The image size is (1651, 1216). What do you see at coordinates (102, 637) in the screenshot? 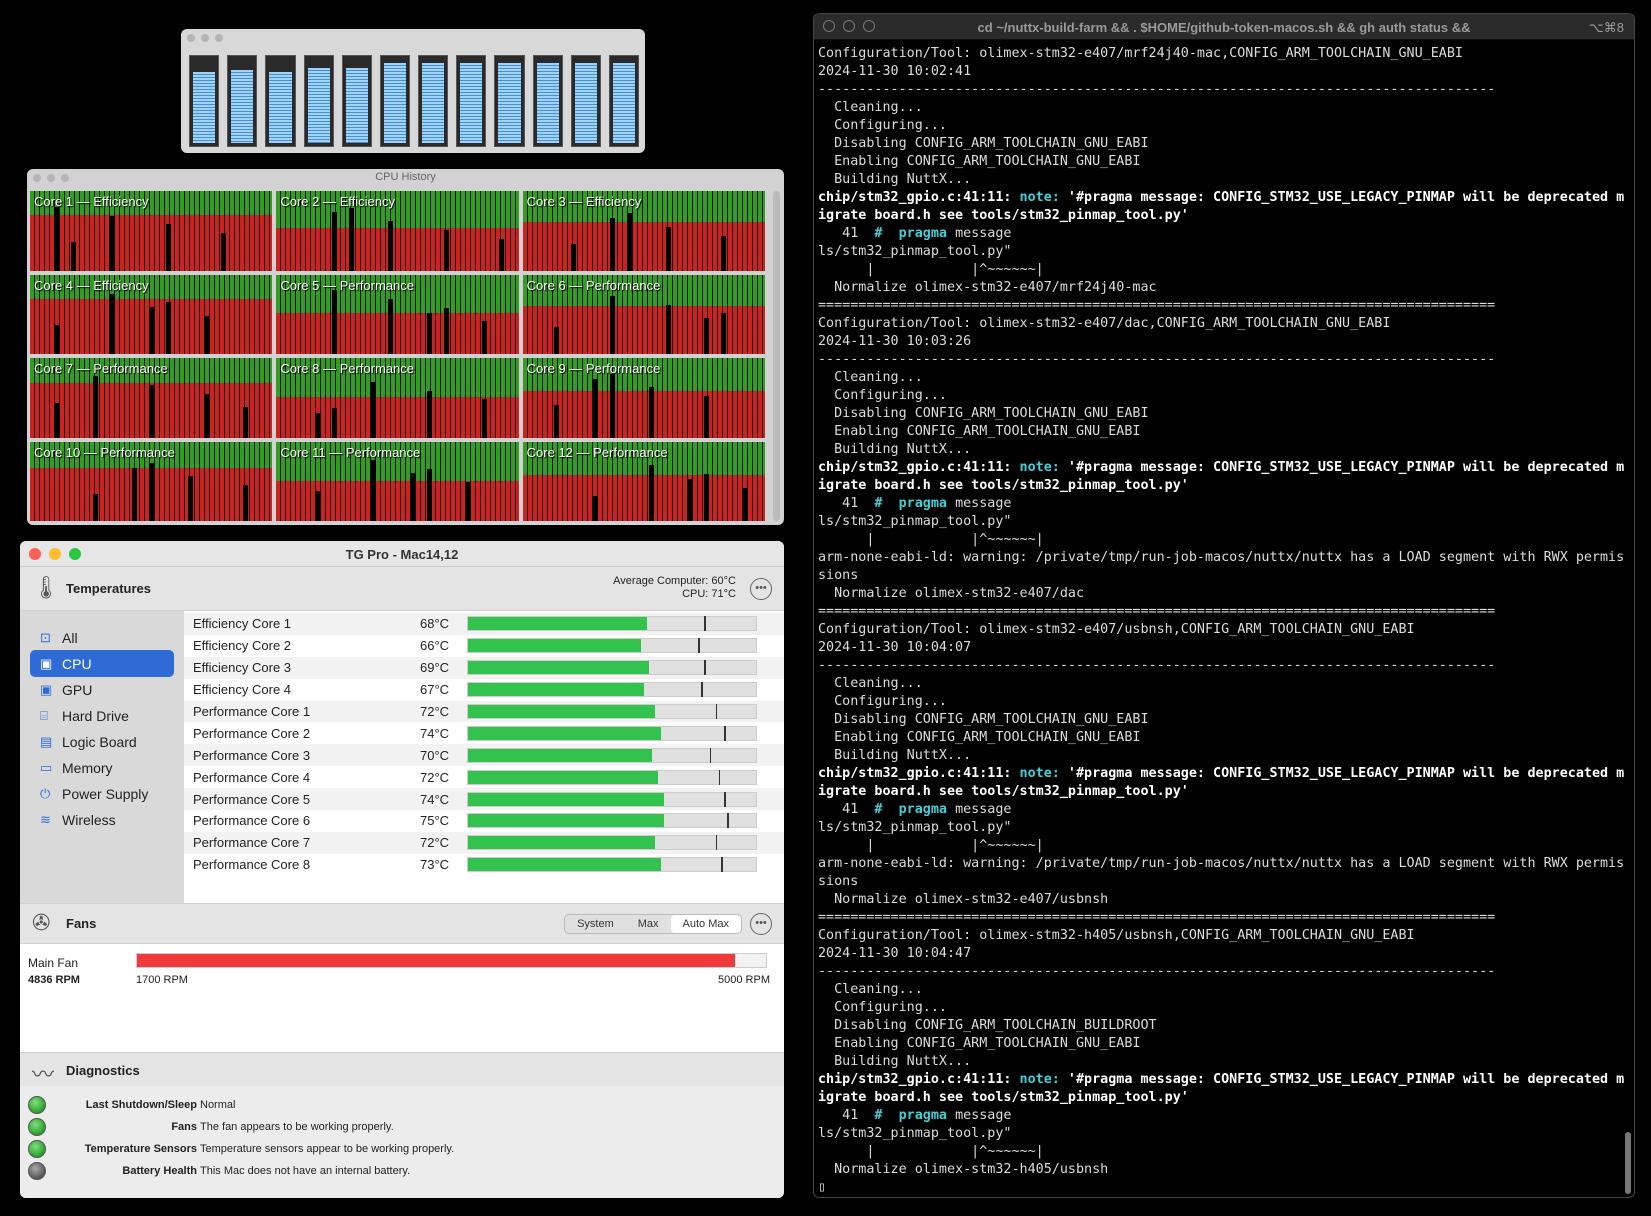
I see `sidebar-item-all: ⊡ All` at bounding box center [102, 637].